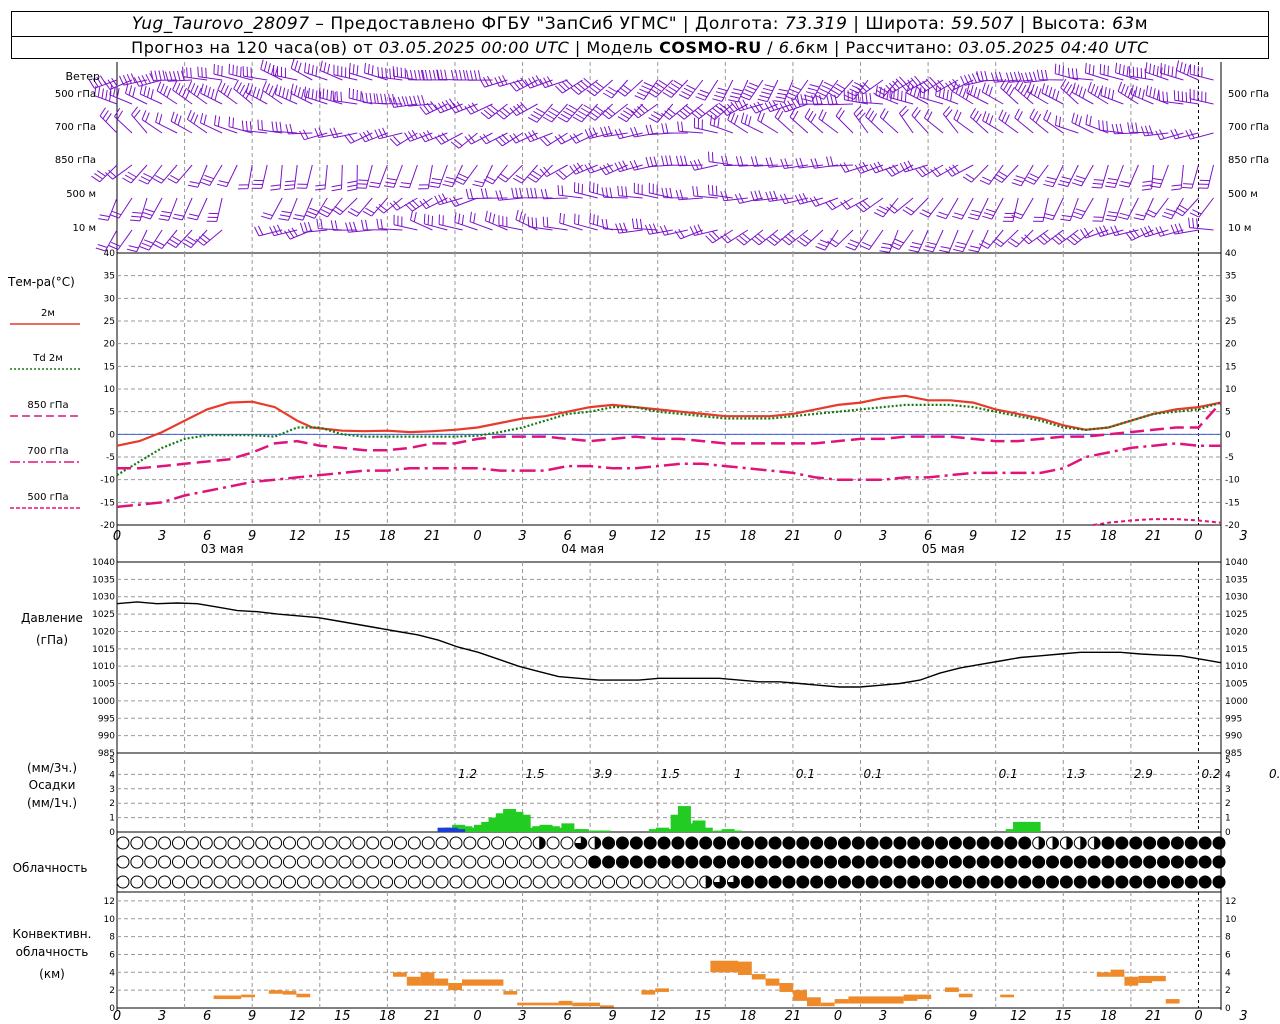 The width and height of the screenshot is (1280, 1024). Describe the element at coordinates (103, 667) in the screenshot. I see `pressure-tick-left: 1010` at that location.